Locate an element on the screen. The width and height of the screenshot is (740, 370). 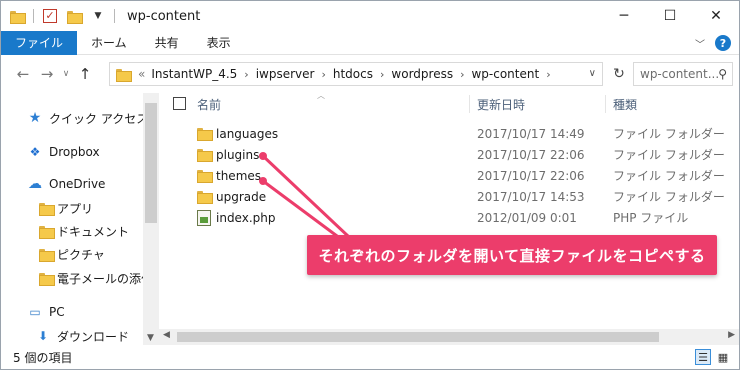
php-file-icon is located at coordinates (204, 217).